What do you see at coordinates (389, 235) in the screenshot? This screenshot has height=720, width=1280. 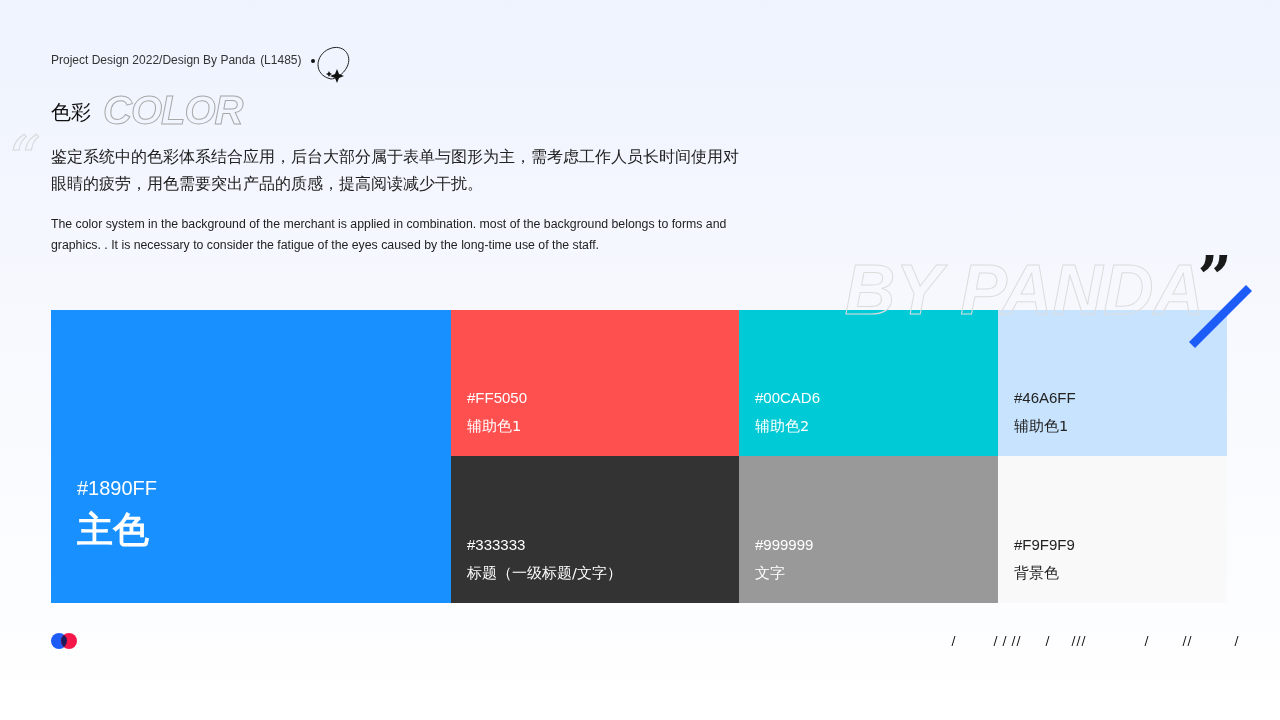 I see `intro-english: The color system in the background of the merchant is applied in combination. most of the background belongs to forms and graphics. . It is necessary to consider the fatigue of the eyes caused by the long-time use of the staff.` at bounding box center [389, 235].